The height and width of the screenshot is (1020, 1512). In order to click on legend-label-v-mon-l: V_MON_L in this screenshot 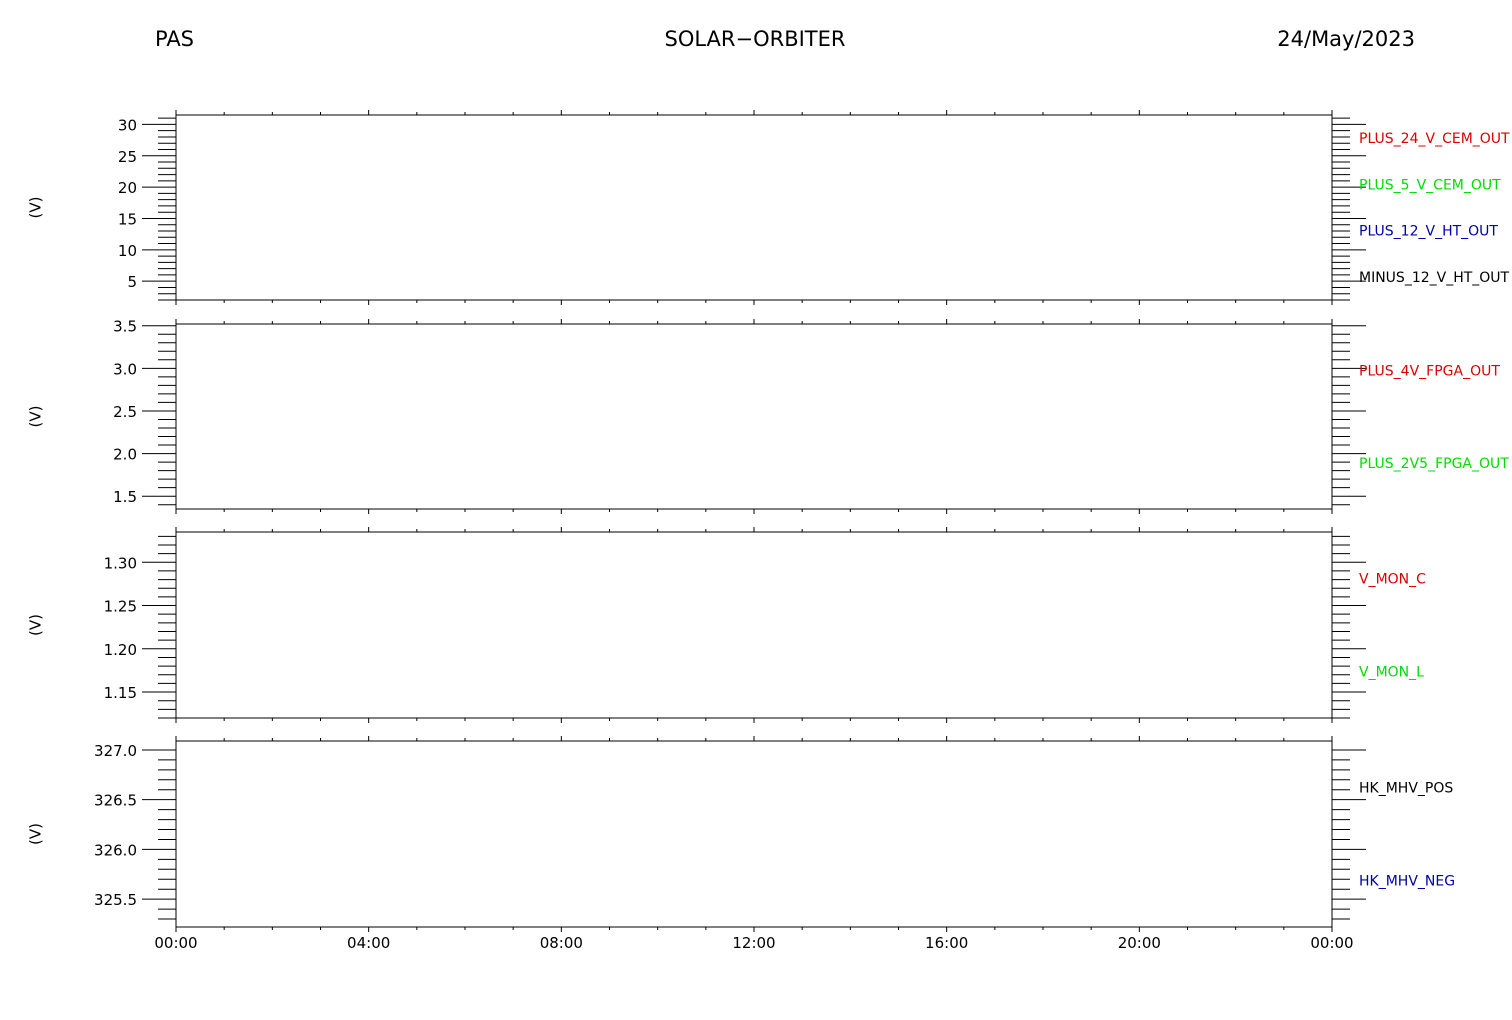, I will do `click(1391, 673)`.